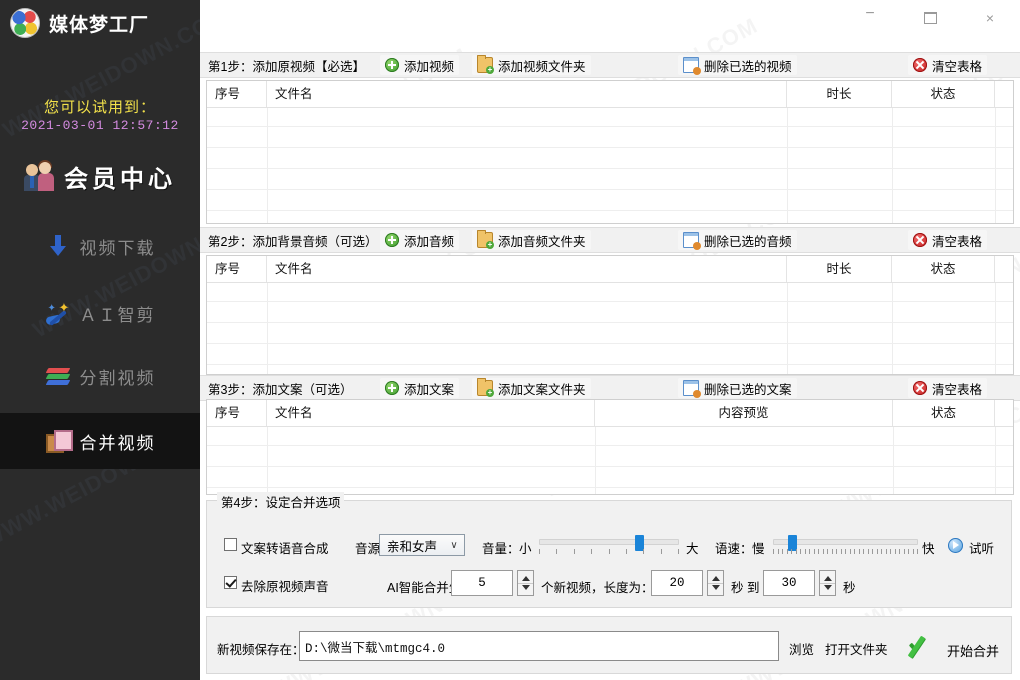 Image resolution: width=1020 pixels, height=680 pixels. What do you see at coordinates (610, 413) in the screenshot?
I see `script-table-header: 序号 文件名 内容预览 状态` at bounding box center [610, 413].